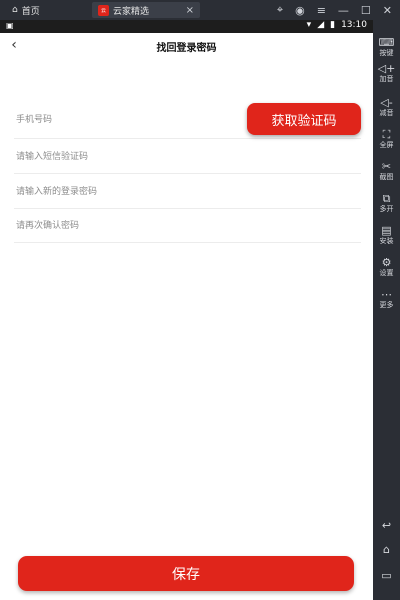 The width and height of the screenshot is (400, 600). I want to click on sidebar-item-screenshot: ✂ 截图, so click(386, 171).